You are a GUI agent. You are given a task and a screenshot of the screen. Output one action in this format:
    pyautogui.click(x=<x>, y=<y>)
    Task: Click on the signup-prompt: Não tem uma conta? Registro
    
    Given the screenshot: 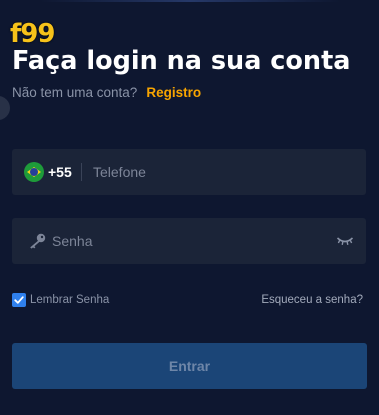 What is the action you would take?
    pyautogui.click(x=106, y=93)
    